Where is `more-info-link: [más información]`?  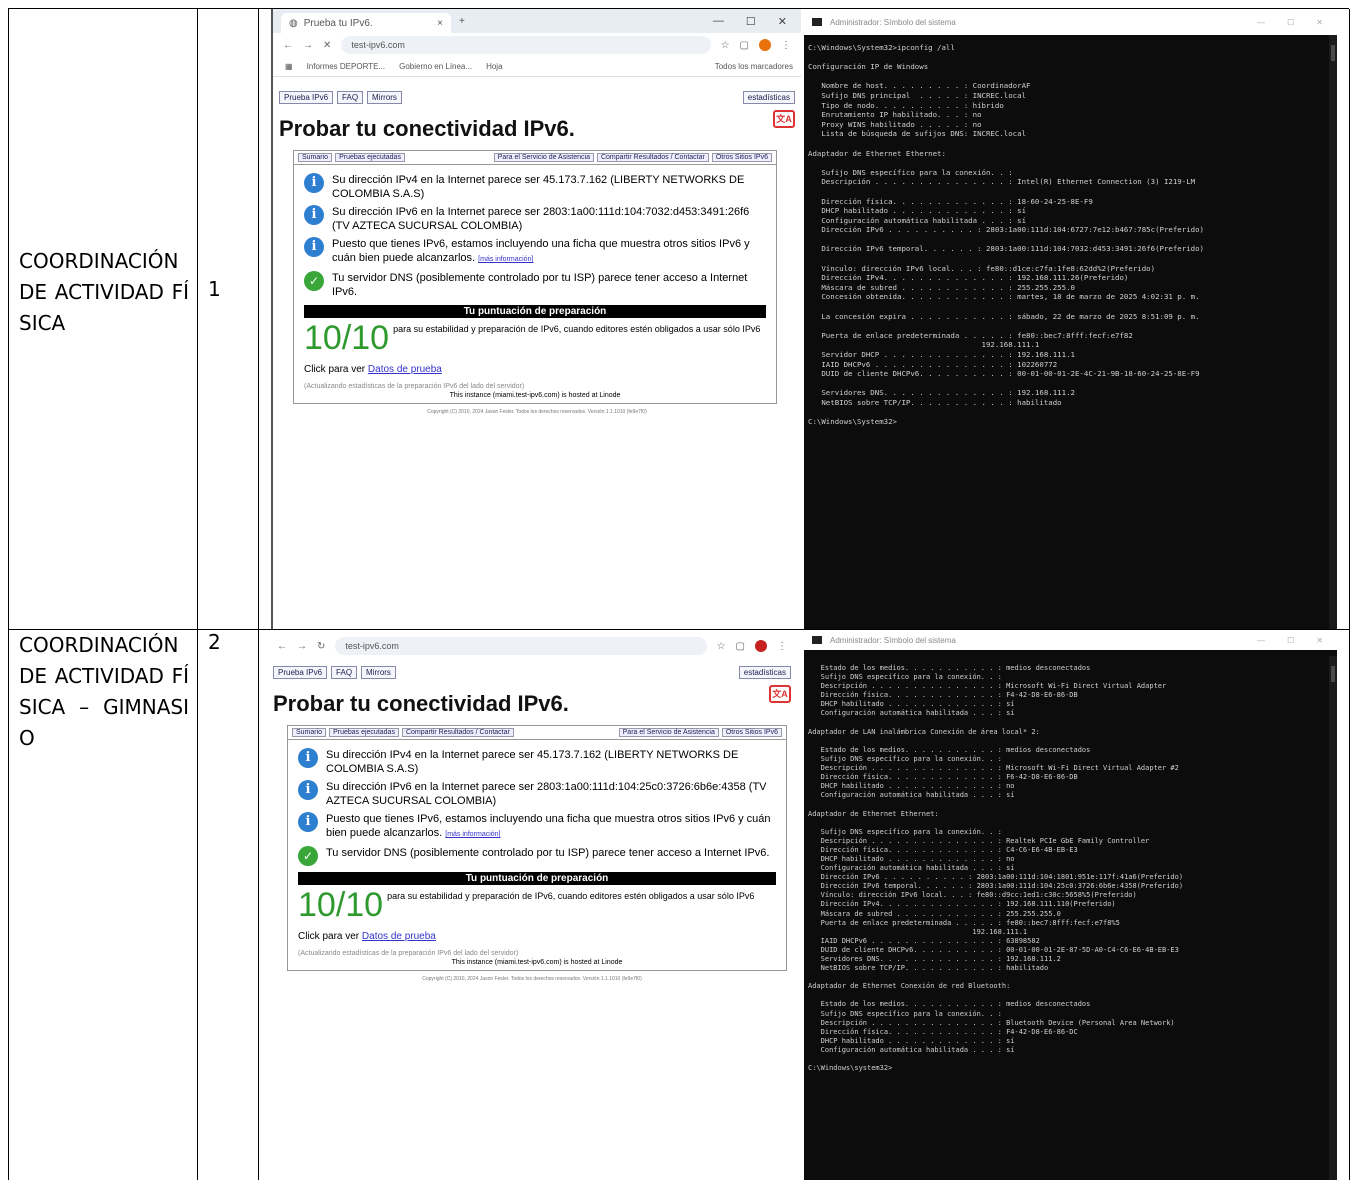 more-info-link: [más información] is located at coordinates (506, 259).